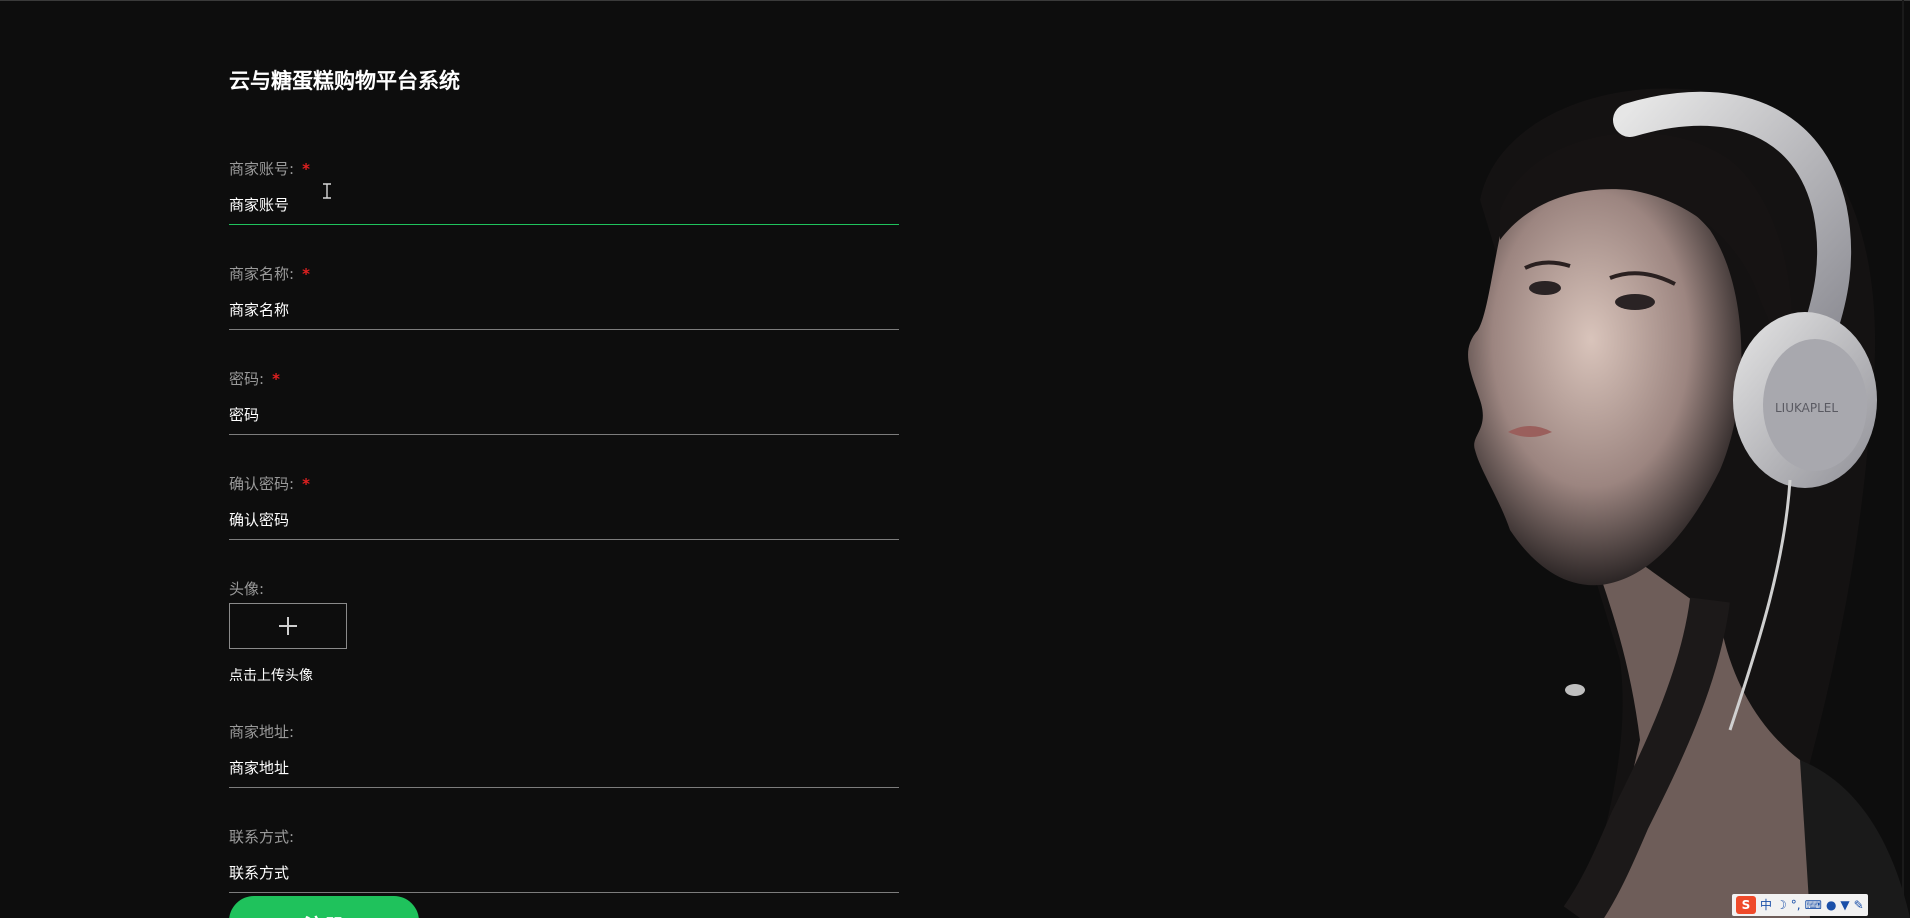 The image size is (1910, 918). What do you see at coordinates (564, 517) in the screenshot?
I see `confirm-password-input` at bounding box center [564, 517].